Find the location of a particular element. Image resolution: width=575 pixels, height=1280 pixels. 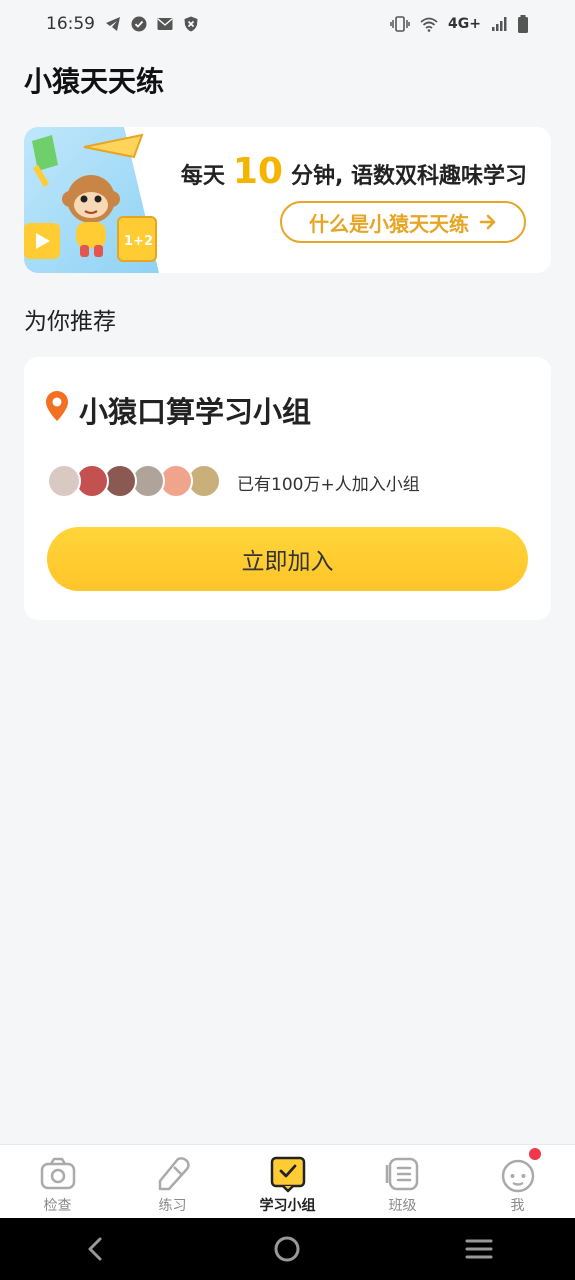

tab-study-group: 学习小组 is located at coordinates (287, 1182).